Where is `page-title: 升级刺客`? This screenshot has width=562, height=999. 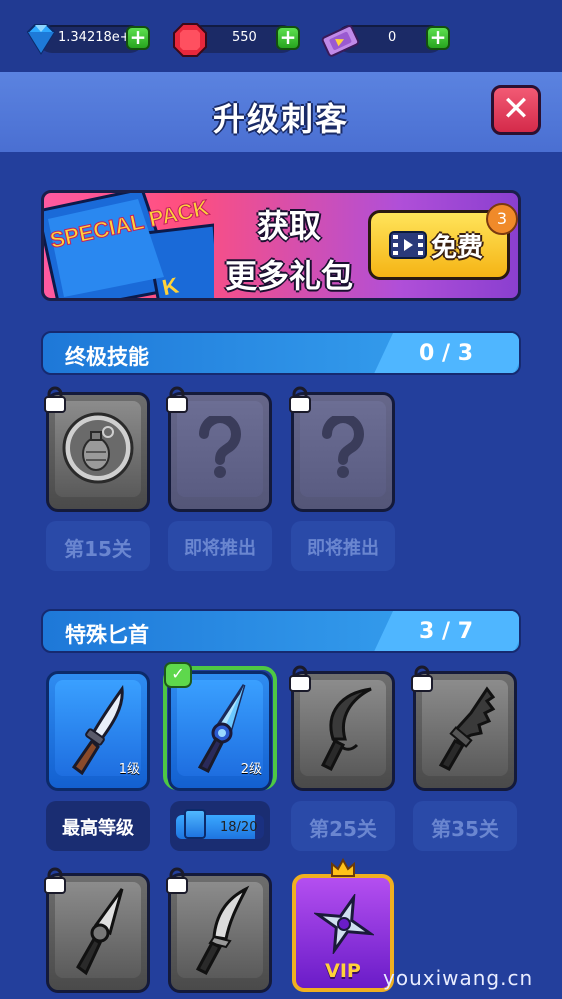 page-title: 升级刺客 is located at coordinates (280, 119).